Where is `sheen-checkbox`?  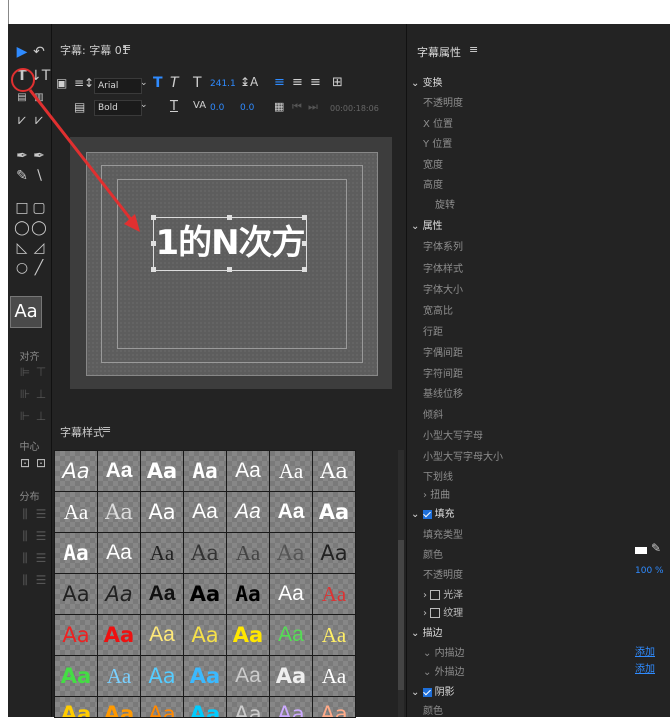 sheen-checkbox is located at coordinates (435, 595).